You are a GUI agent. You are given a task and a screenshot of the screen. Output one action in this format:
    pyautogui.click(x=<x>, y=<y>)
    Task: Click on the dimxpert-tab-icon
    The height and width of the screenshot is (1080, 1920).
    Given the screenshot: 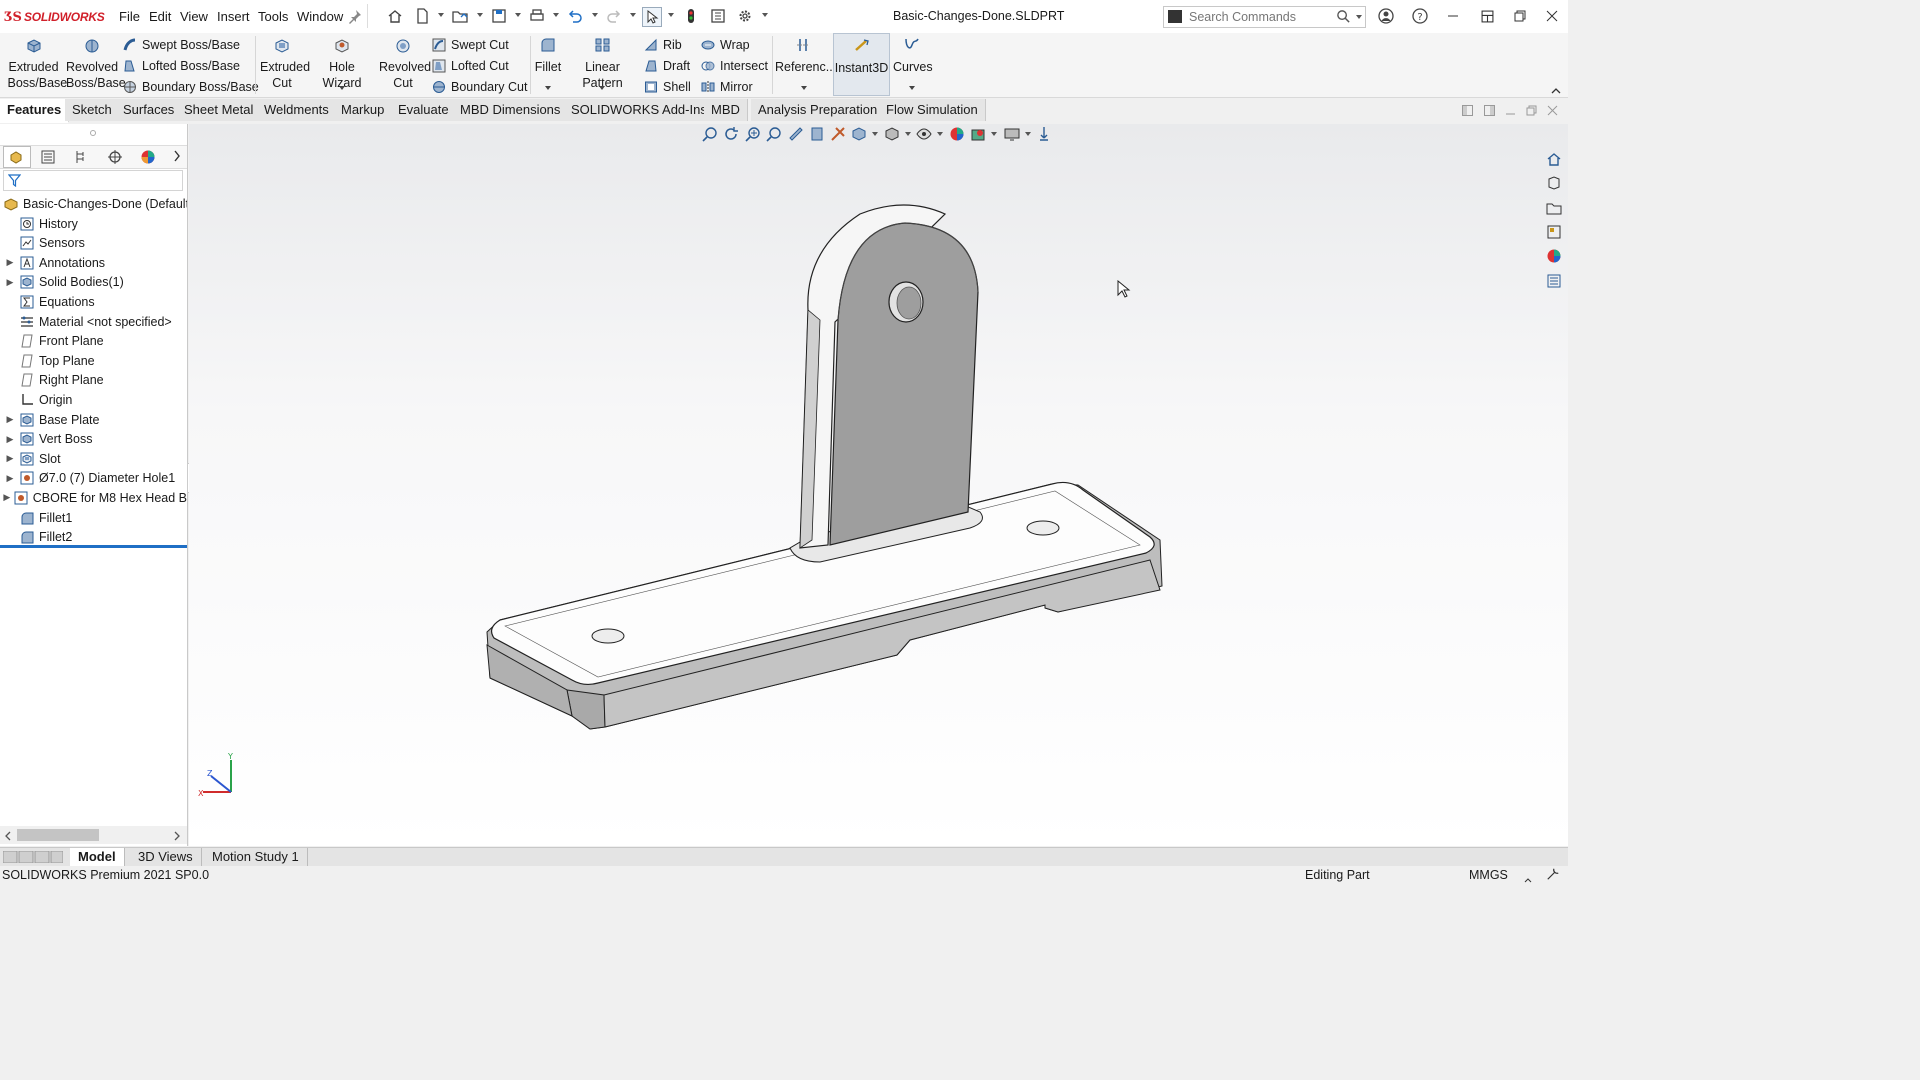 What is the action you would take?
    pyautogui.click(x=115, y=158)
    